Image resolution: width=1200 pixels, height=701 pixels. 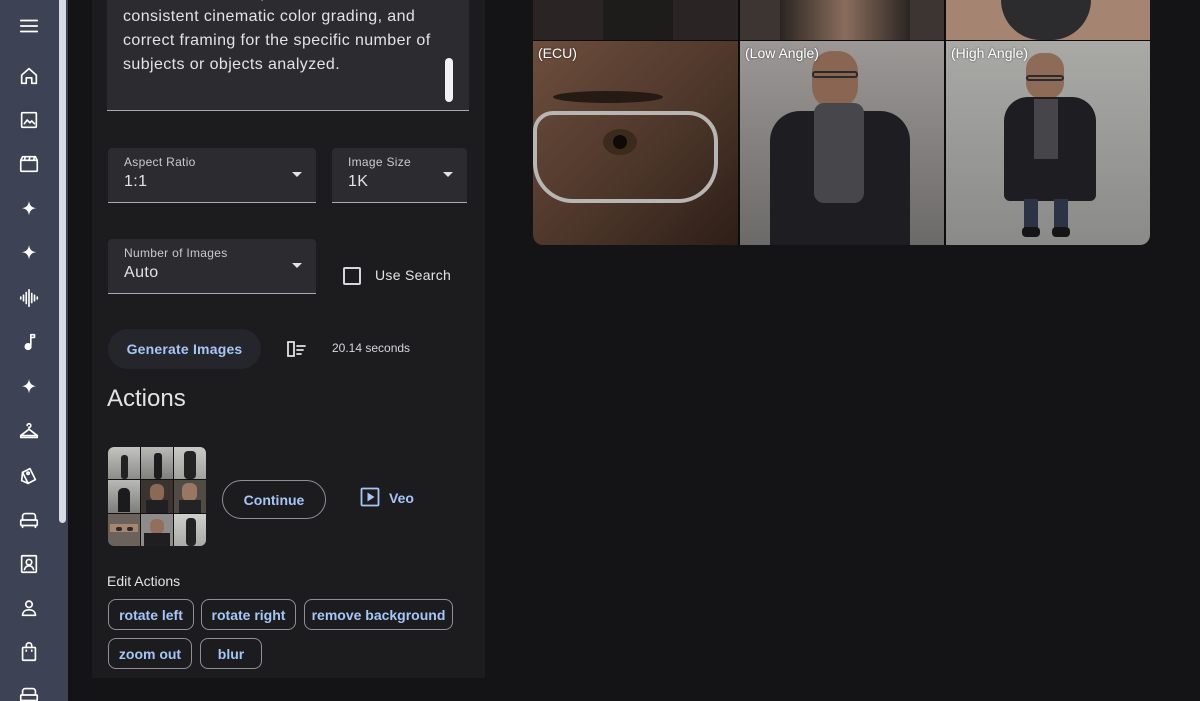 I want to click on image-size-select: Image Size 1K, so click(x=399, y=175).